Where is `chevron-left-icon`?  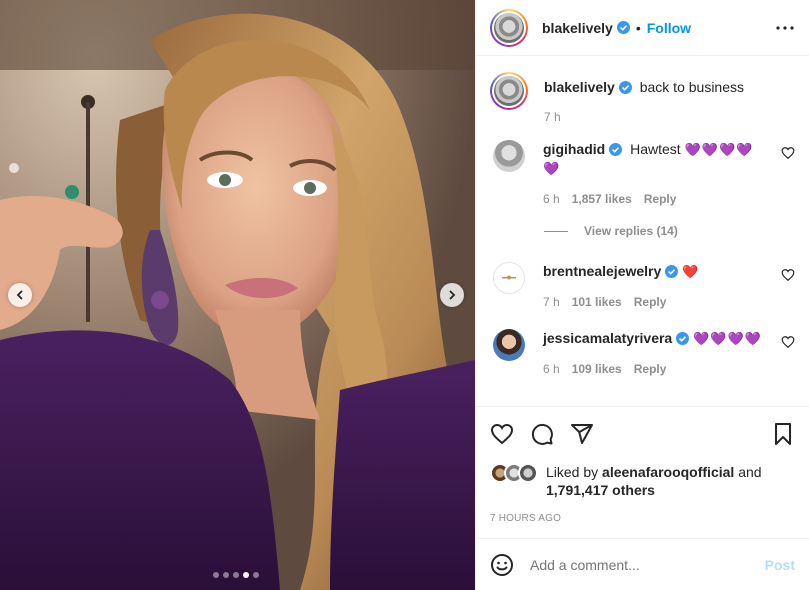 chevron-left-icon is located at coordinates (19, 295).